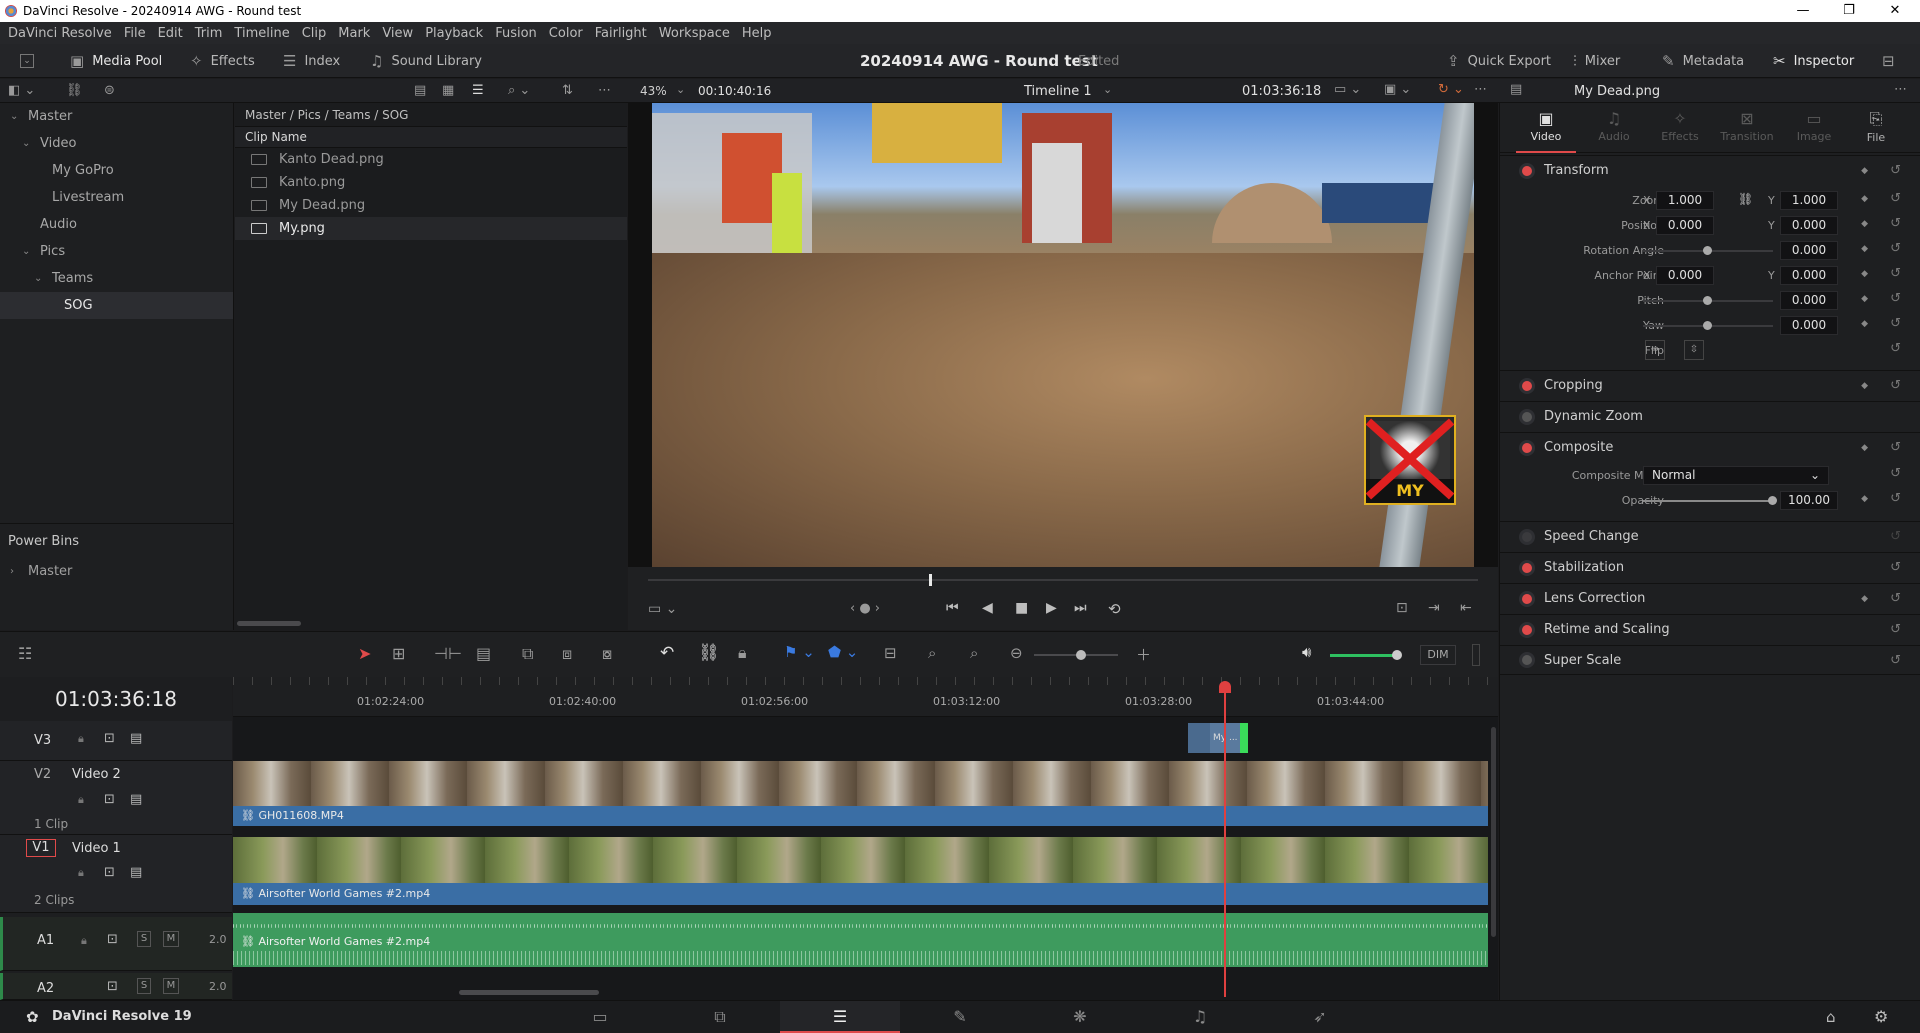 Image resolution: width=1920 pixels, height=1033 pixels. I want to click on viewer-zoom: 43%, so click(653, 91).